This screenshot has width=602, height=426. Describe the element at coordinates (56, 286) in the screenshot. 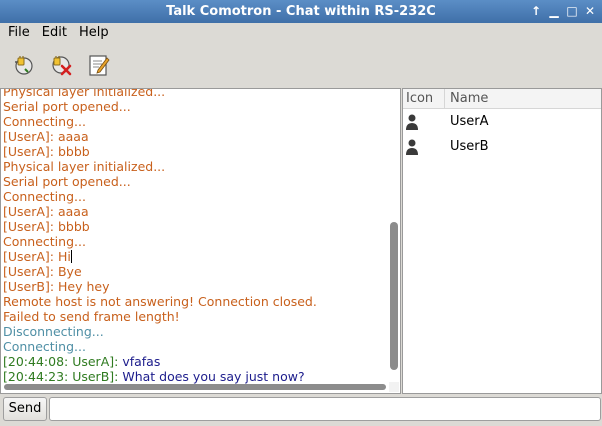

I see `chat-line-text: [UserB]: Hey hey` at that location.